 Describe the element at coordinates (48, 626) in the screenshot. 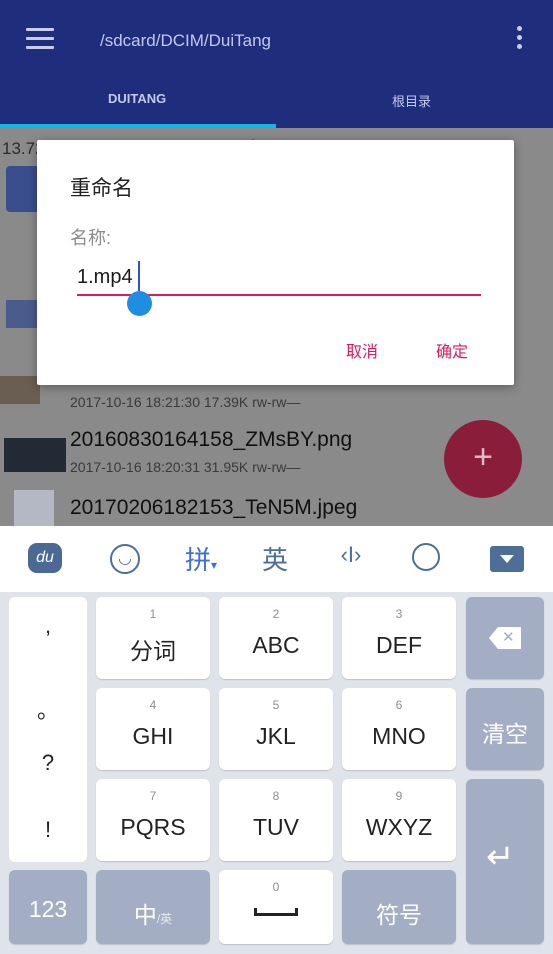

I see `punct-comma-key: ,` at that location.